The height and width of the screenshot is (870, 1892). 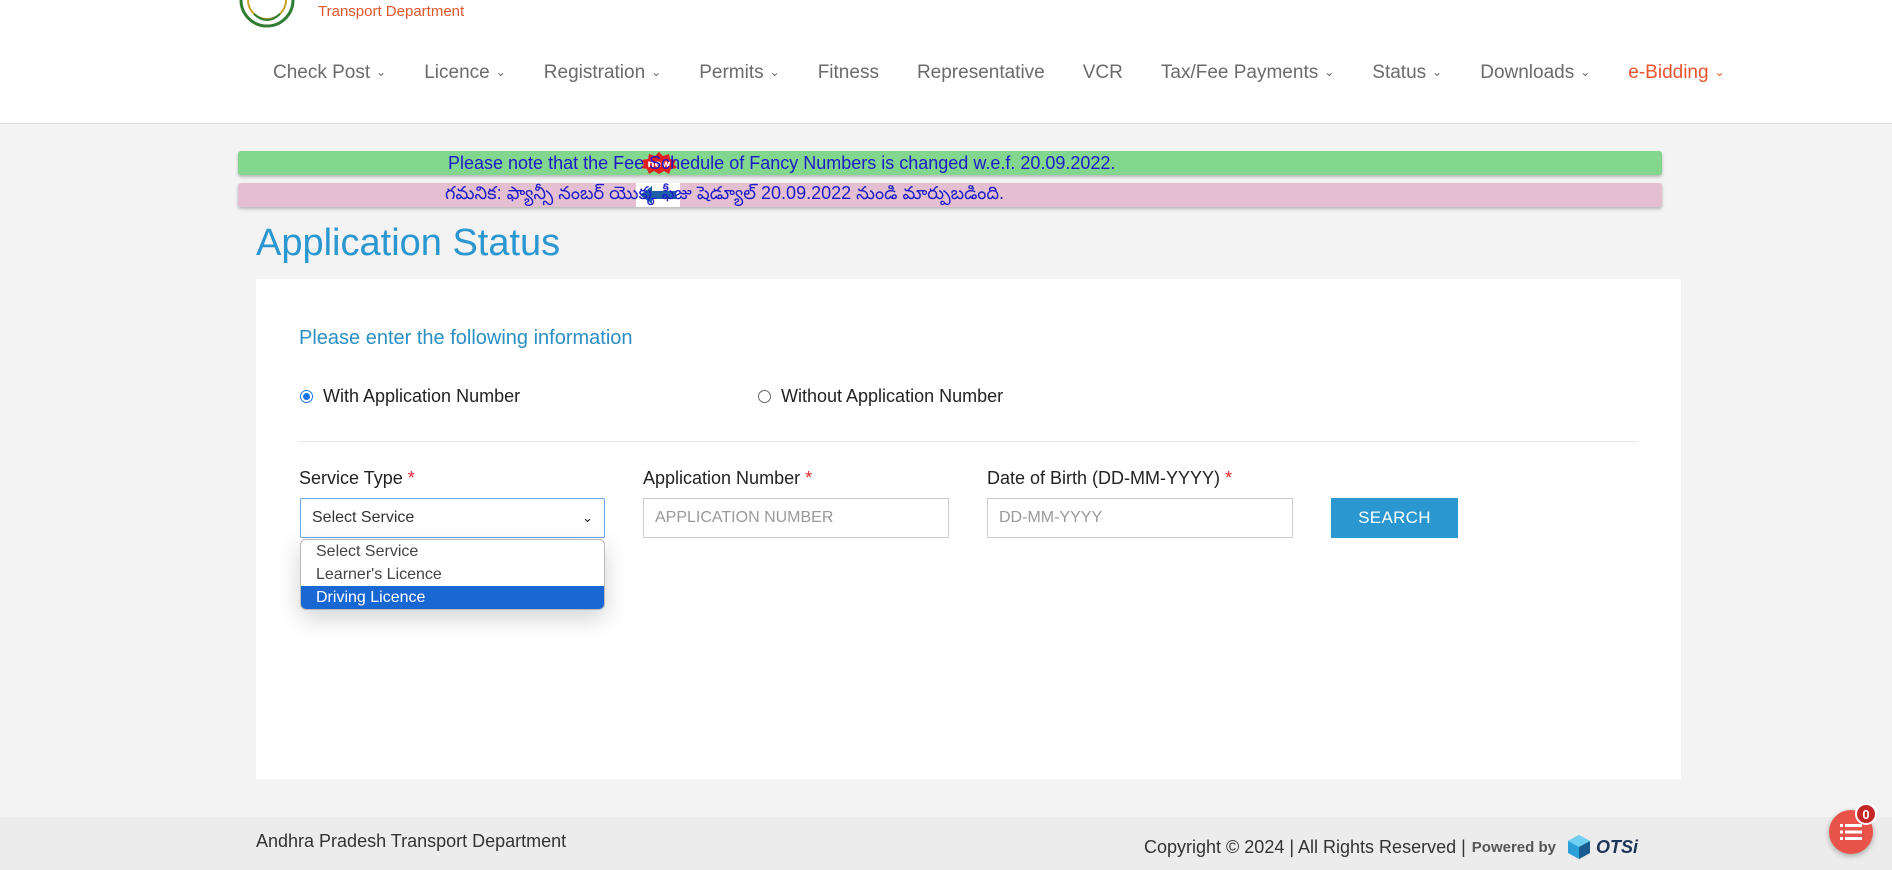 What do you see at coordinates (466, 338) in the screenshot?
I see `form-subtitle: Please enter the following information` at bounding box center [466, 338].